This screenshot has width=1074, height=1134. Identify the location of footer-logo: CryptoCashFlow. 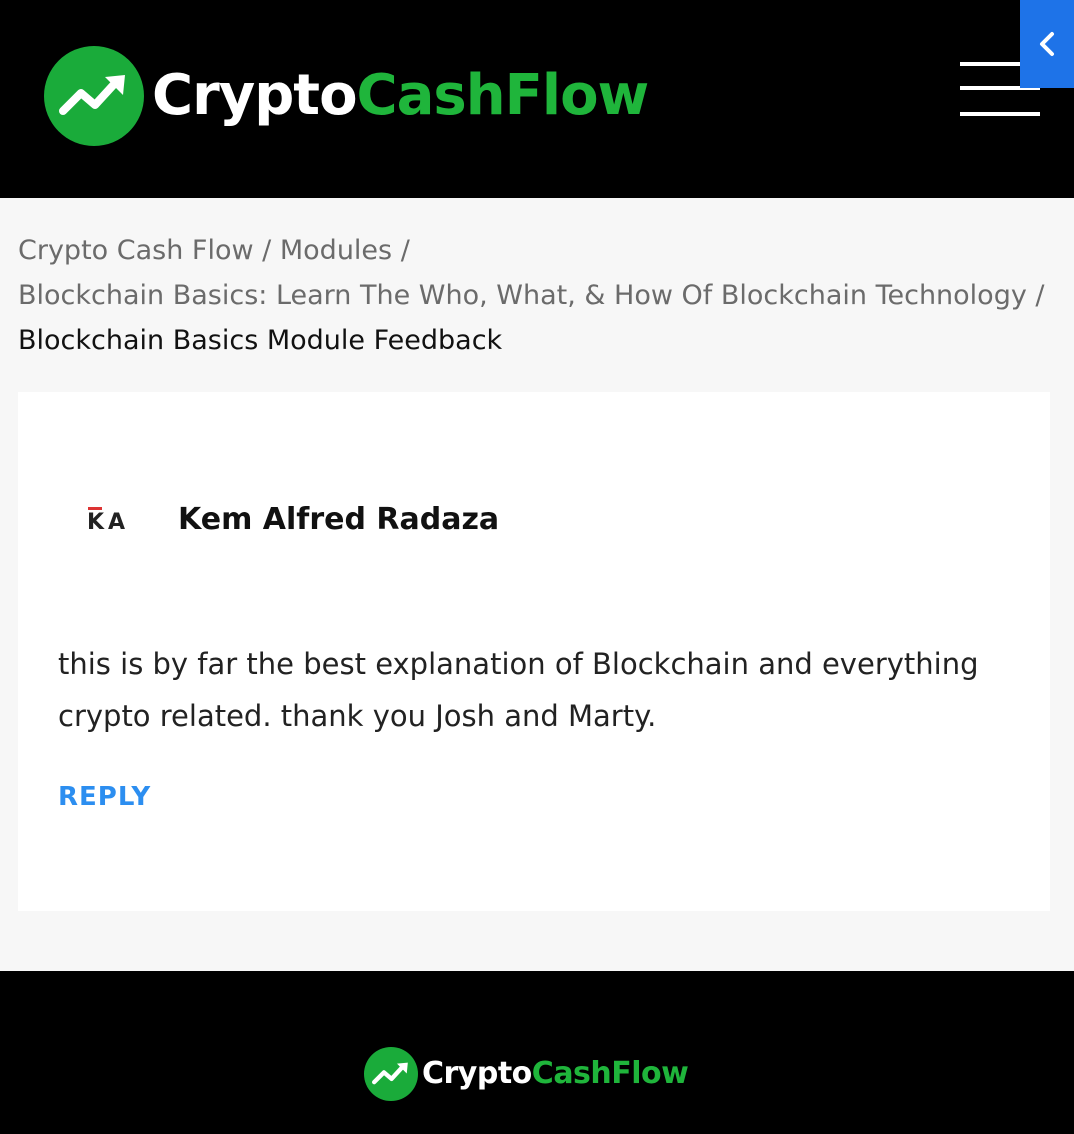
(526, 1074).